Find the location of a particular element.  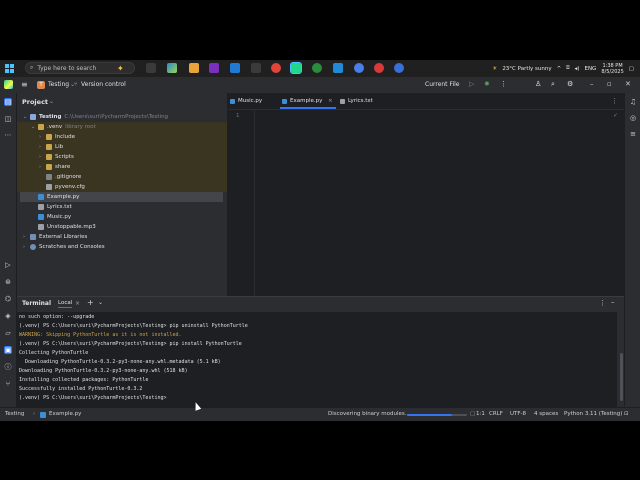

commit-tool-icon: ◫ is located at coordinates (8, 119).